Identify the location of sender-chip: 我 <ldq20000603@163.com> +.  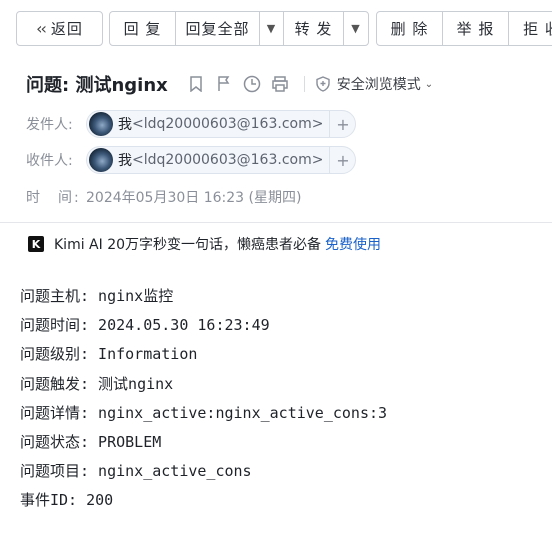
(221, 124).